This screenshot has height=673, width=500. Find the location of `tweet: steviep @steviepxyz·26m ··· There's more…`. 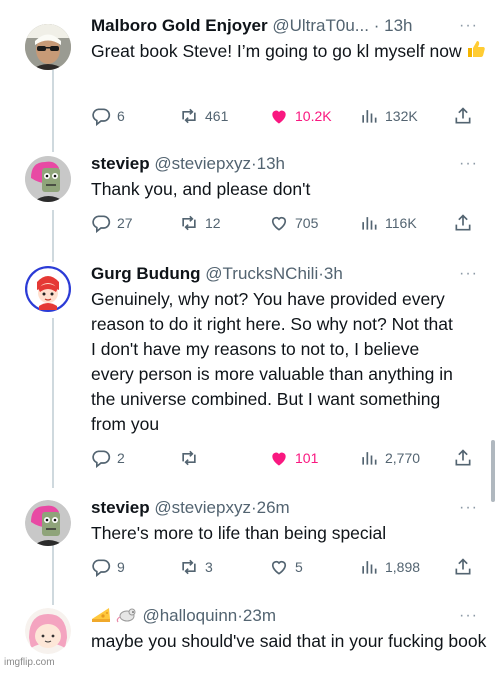

tweet: steviep @steviepxyz·26m ··· There's more… is located at coordinates (245, 543).